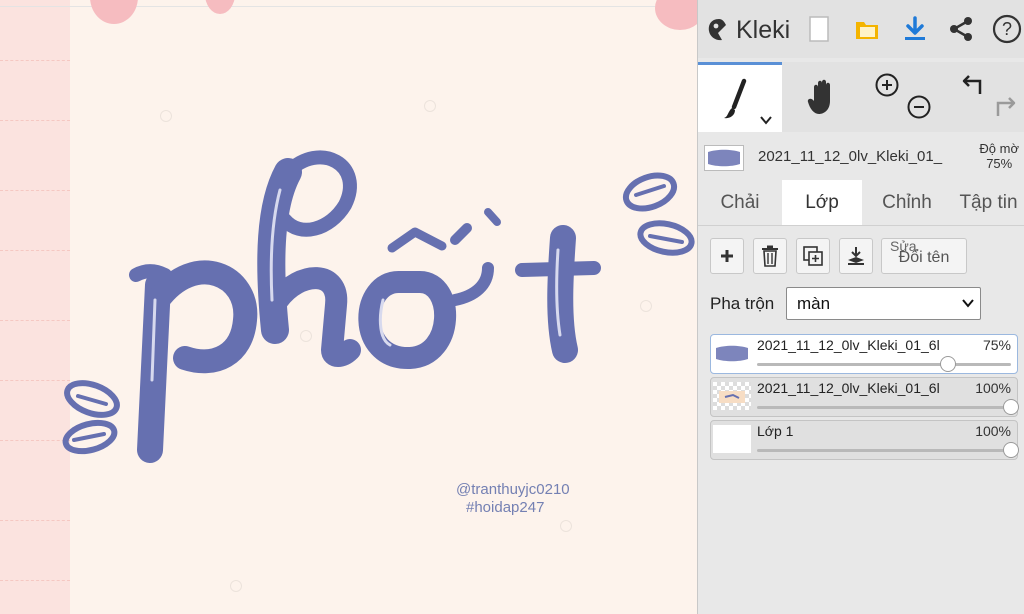 The height and width of the screenshot is (614, 1024). I want to click on panel-tabs: Chải Lớp Chỉnh Tập tin, so click(861, 203).